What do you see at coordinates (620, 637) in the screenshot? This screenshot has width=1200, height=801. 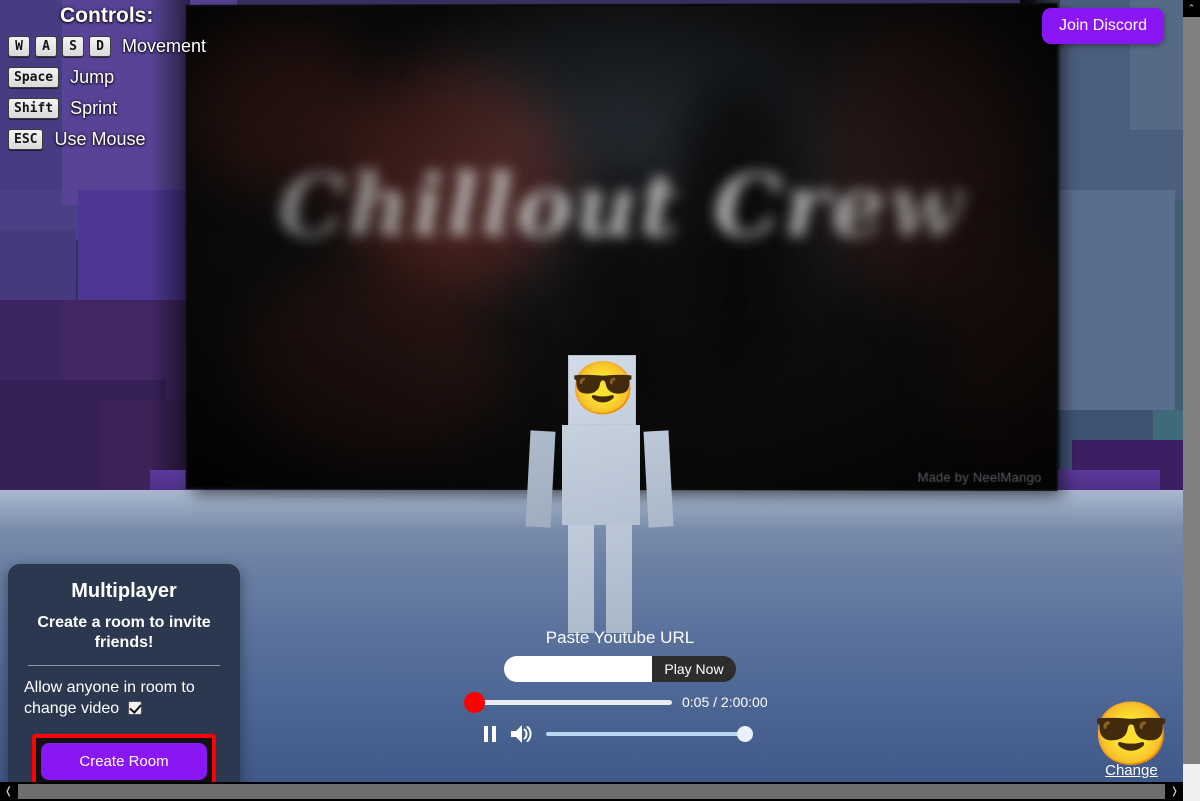 I see `paste-url-label: Paste Youtube URL` at bounding box center [620, 637].